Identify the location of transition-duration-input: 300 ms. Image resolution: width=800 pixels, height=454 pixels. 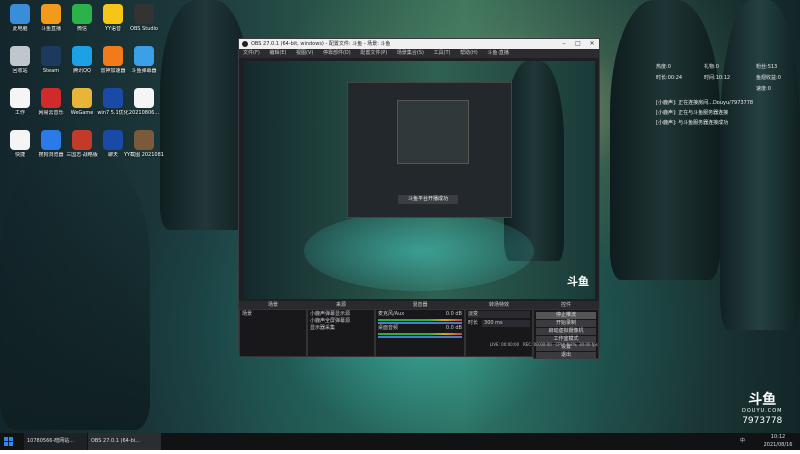
(506, 323).